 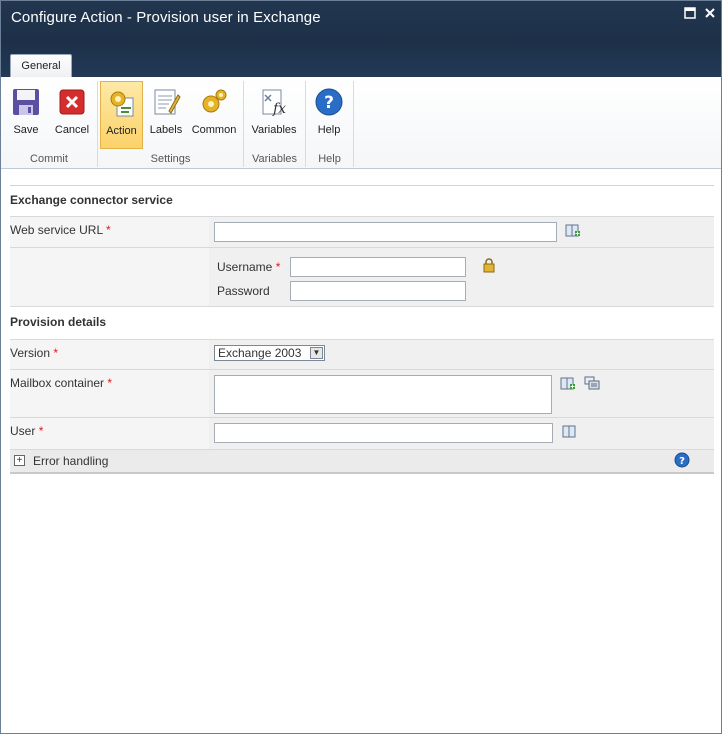 What do you see at coordinates (166, 102) in the screenshot?
I see `labels-icon` at bounding box center [166, 102].